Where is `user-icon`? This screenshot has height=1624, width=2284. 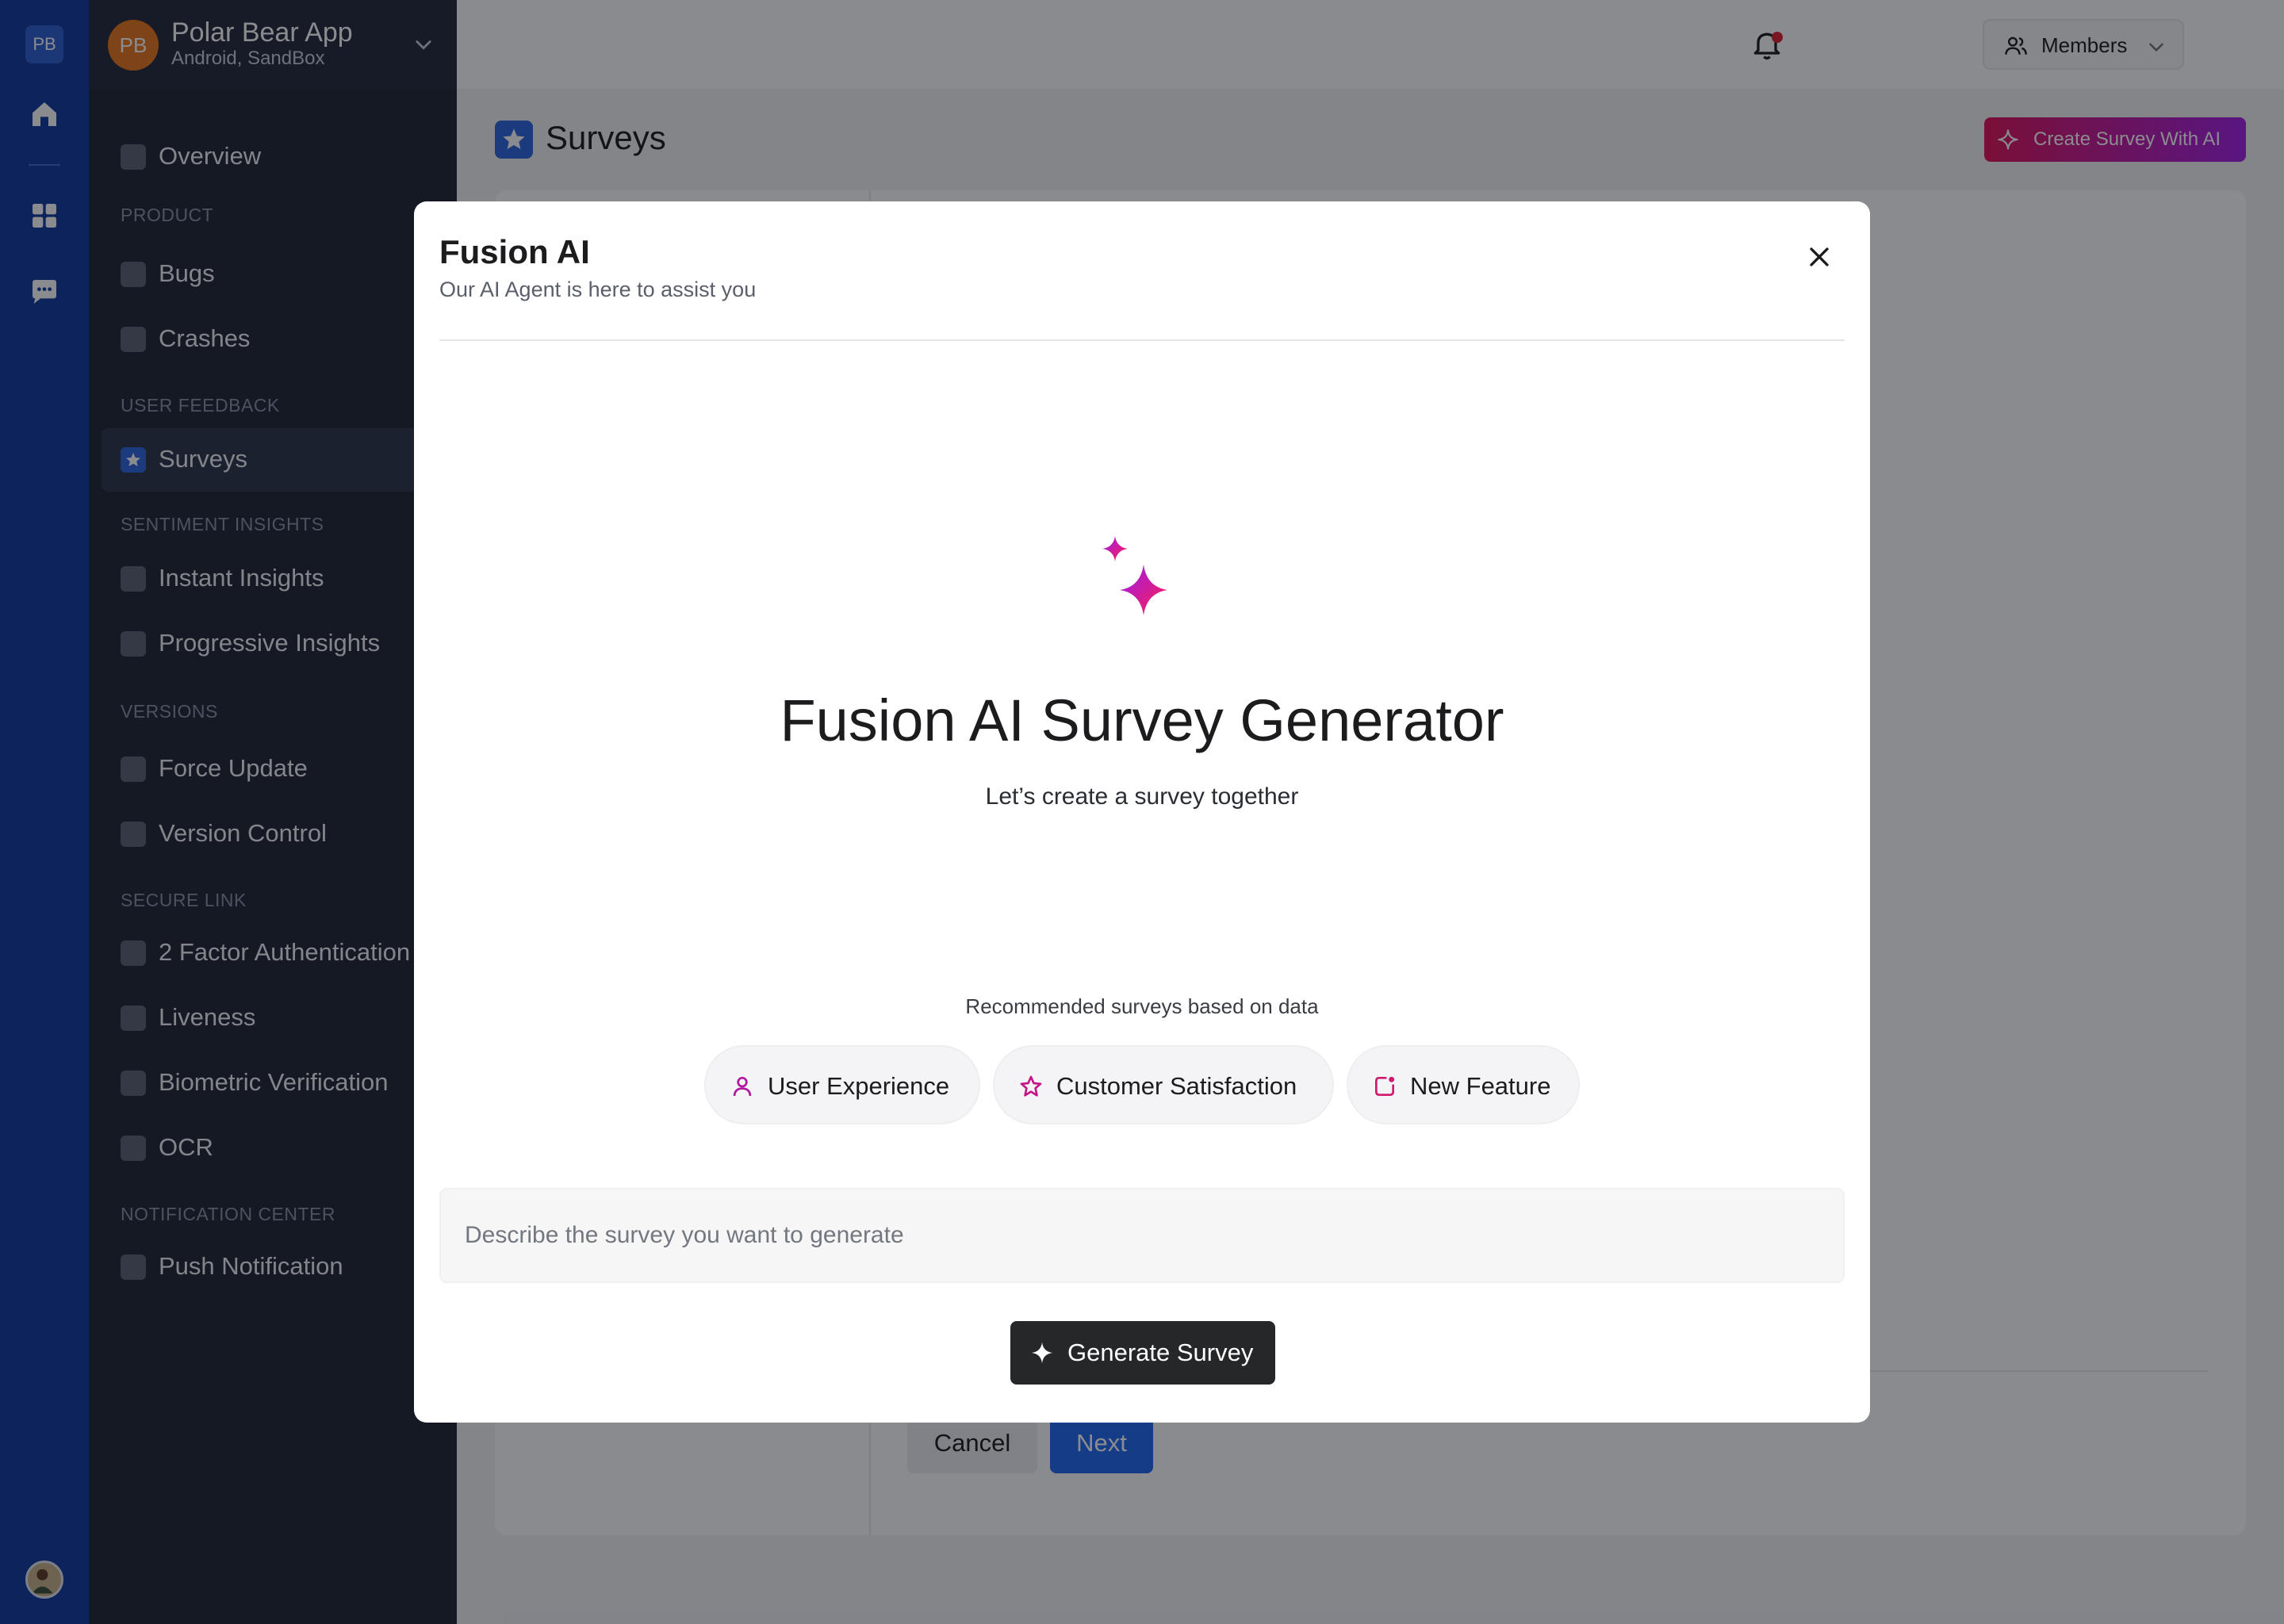
user-icon is located at coordinates (742, 1087).